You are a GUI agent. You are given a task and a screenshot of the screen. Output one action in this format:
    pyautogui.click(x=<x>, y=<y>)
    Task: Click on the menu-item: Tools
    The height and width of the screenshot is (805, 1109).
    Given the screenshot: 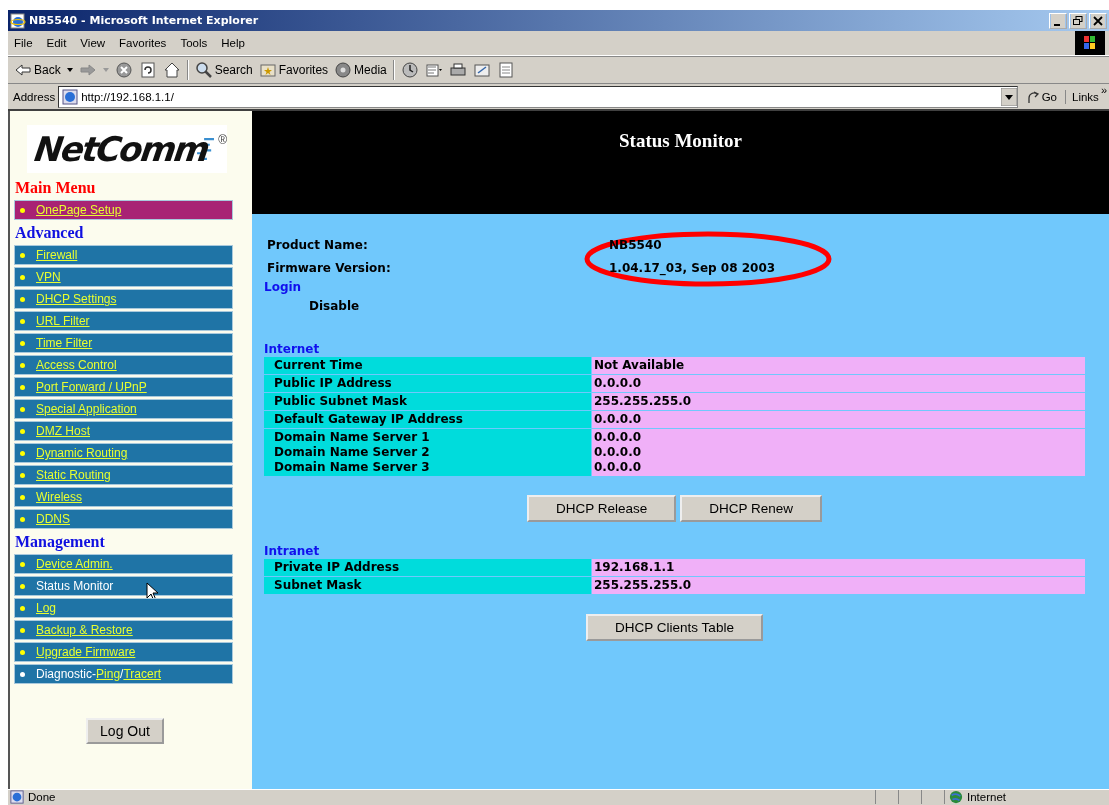 What is the action you would take?
    pyautogui.click(x=195, y=43)
    